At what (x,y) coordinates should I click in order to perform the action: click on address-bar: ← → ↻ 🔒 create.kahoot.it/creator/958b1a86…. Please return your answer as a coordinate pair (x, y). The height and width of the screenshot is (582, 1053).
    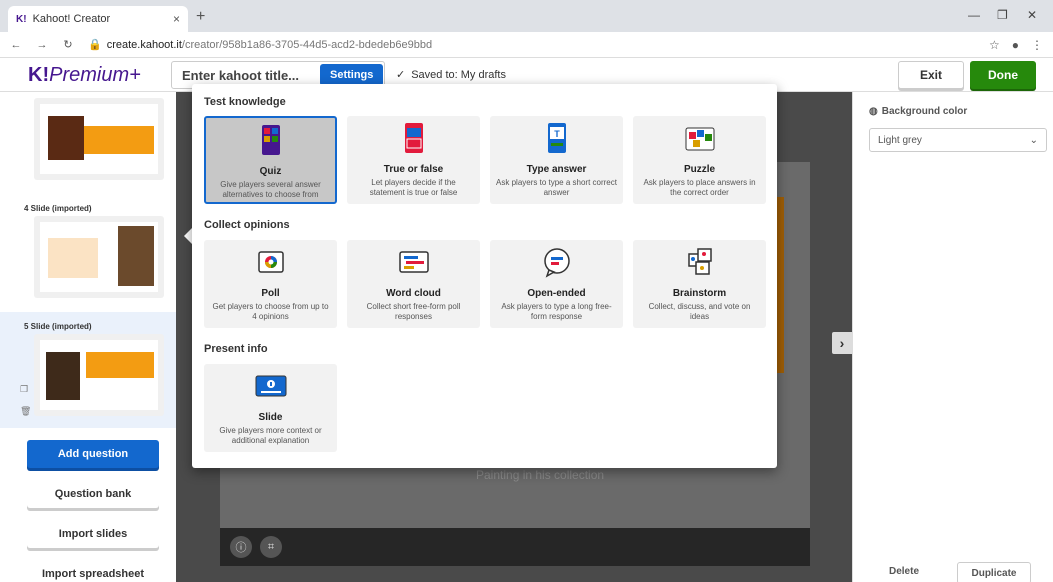
    Looking at the image, I should click on (526, 45).